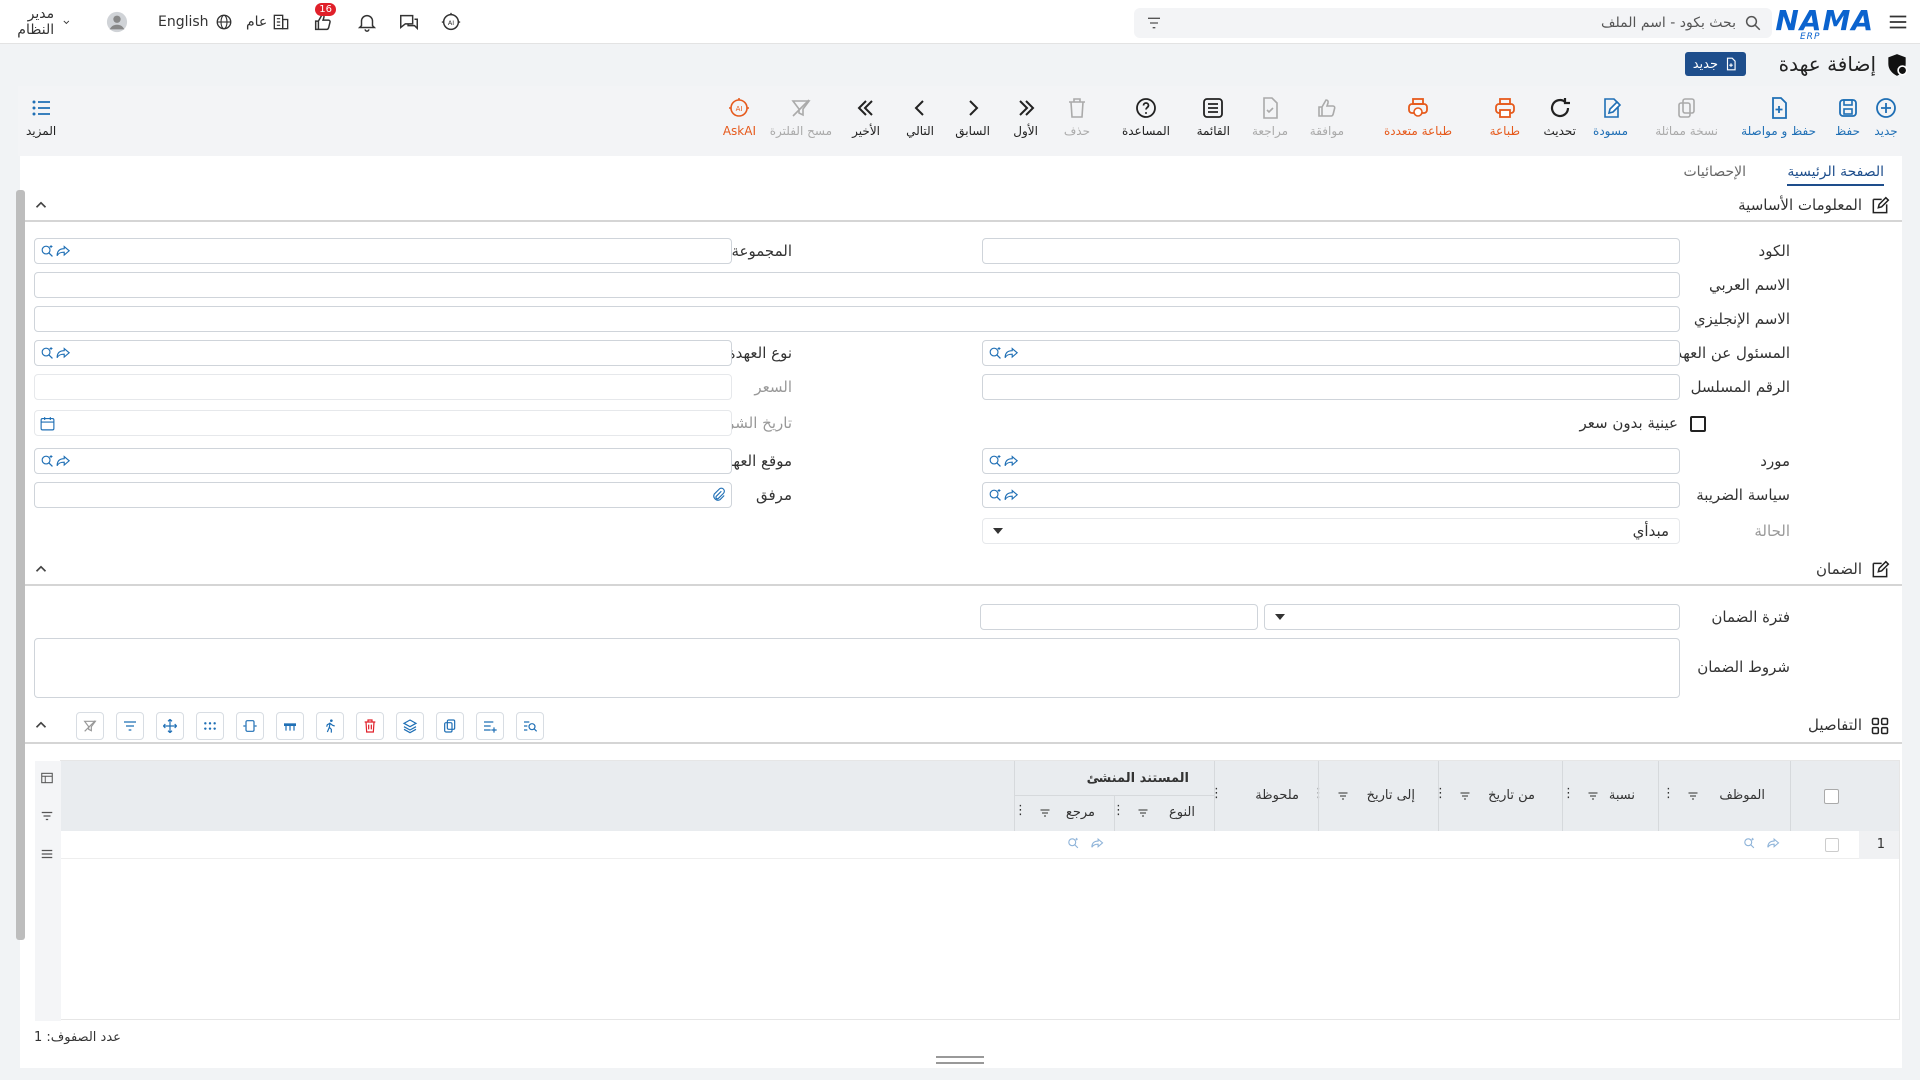 Image resolution: width=1920 pixels, height=1080 pixels. I want to click on grid-run-button, so click(330, 726).